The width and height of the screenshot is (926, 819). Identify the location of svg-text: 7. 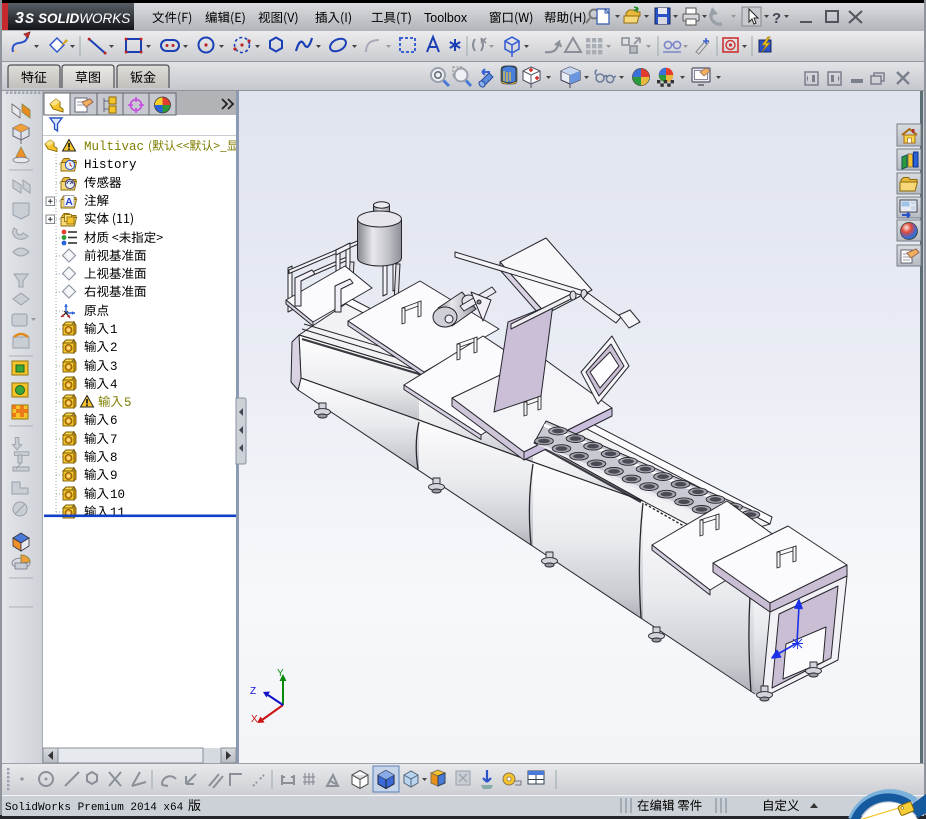
(114, 440).